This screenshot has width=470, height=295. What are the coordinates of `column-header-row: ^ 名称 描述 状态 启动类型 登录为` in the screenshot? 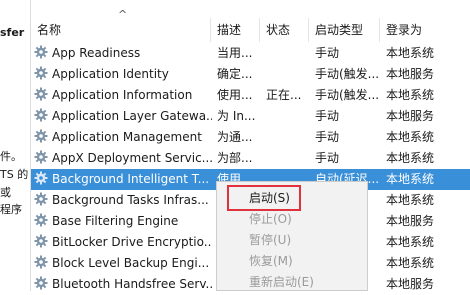 It's located at (250, 25).